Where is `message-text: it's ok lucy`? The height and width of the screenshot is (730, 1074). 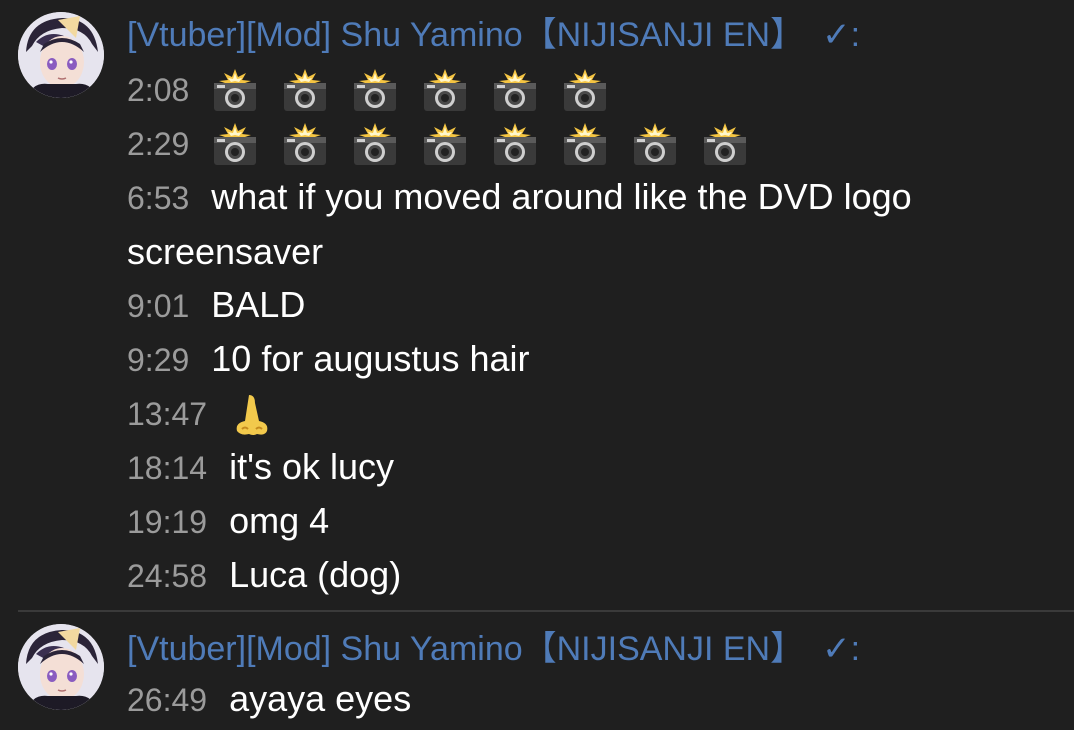 message-text: it's ok lucy is located at coordinates (311, 466).